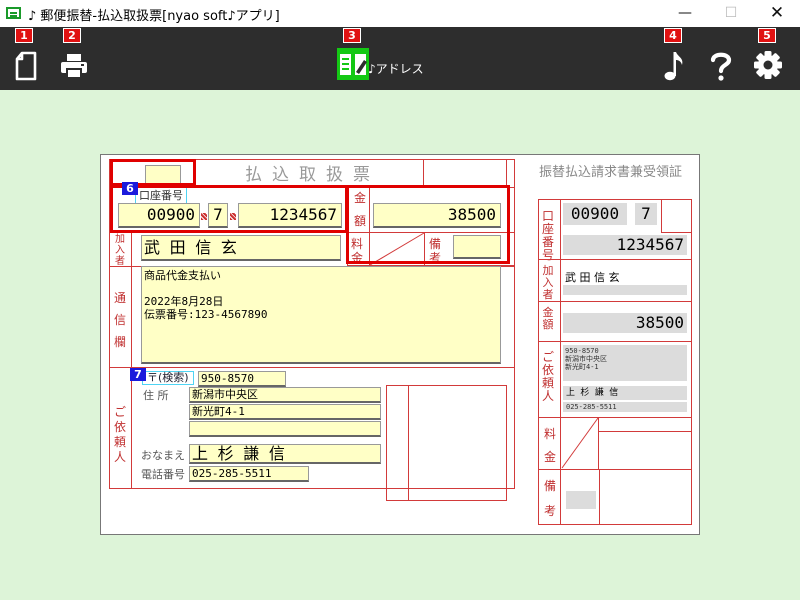 Image resolution: width=800 pixels, height=600 pixels. I want to click on badge-1: 1, so click(24, 35).